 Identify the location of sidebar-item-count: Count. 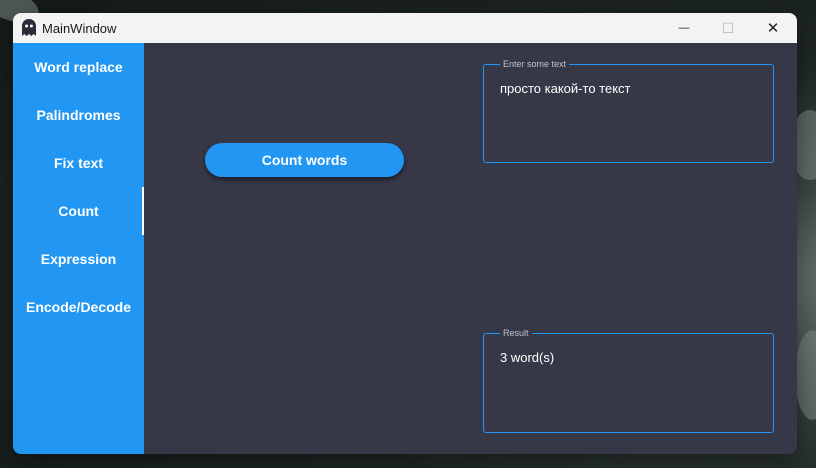
(78, 211).